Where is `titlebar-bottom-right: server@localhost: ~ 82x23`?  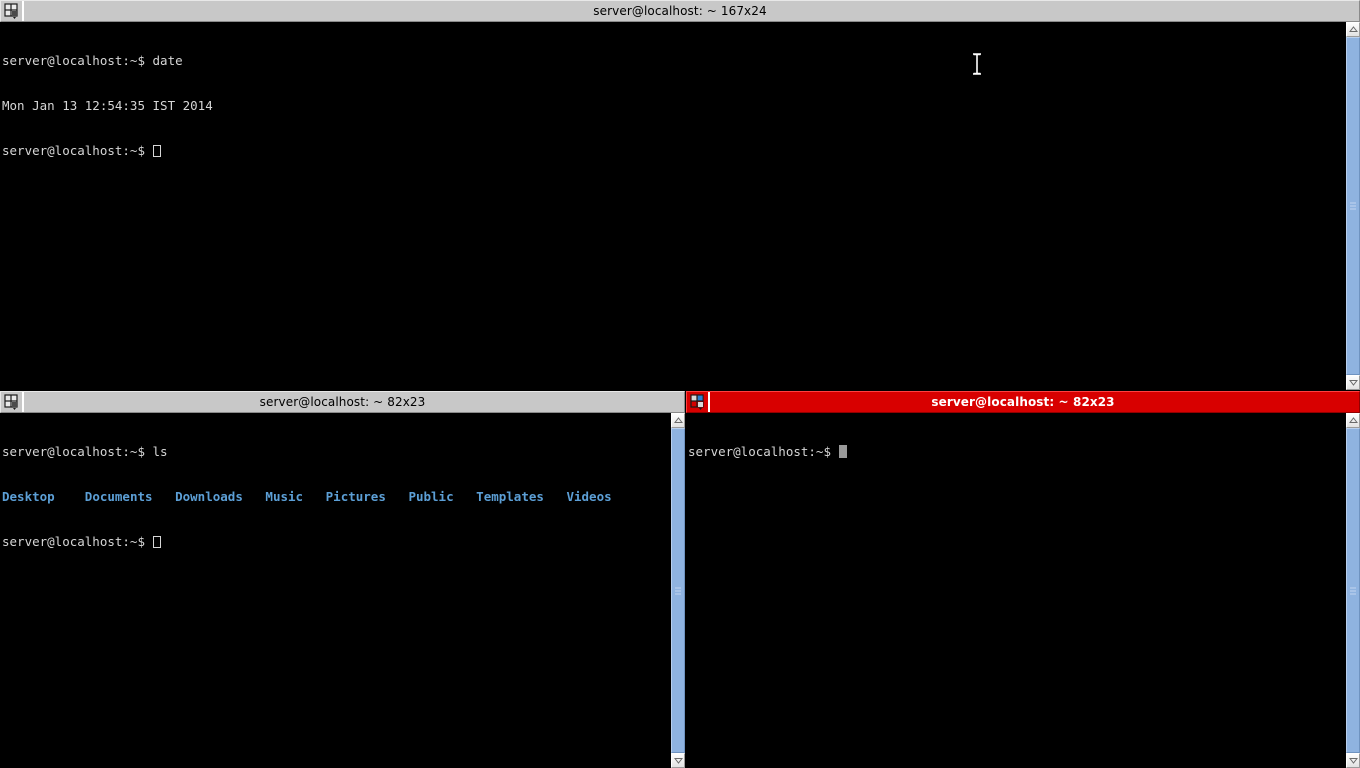
titlebar-bottom-right: server@localhost: ~ 82x23 is located at coordinates (1023, 402).